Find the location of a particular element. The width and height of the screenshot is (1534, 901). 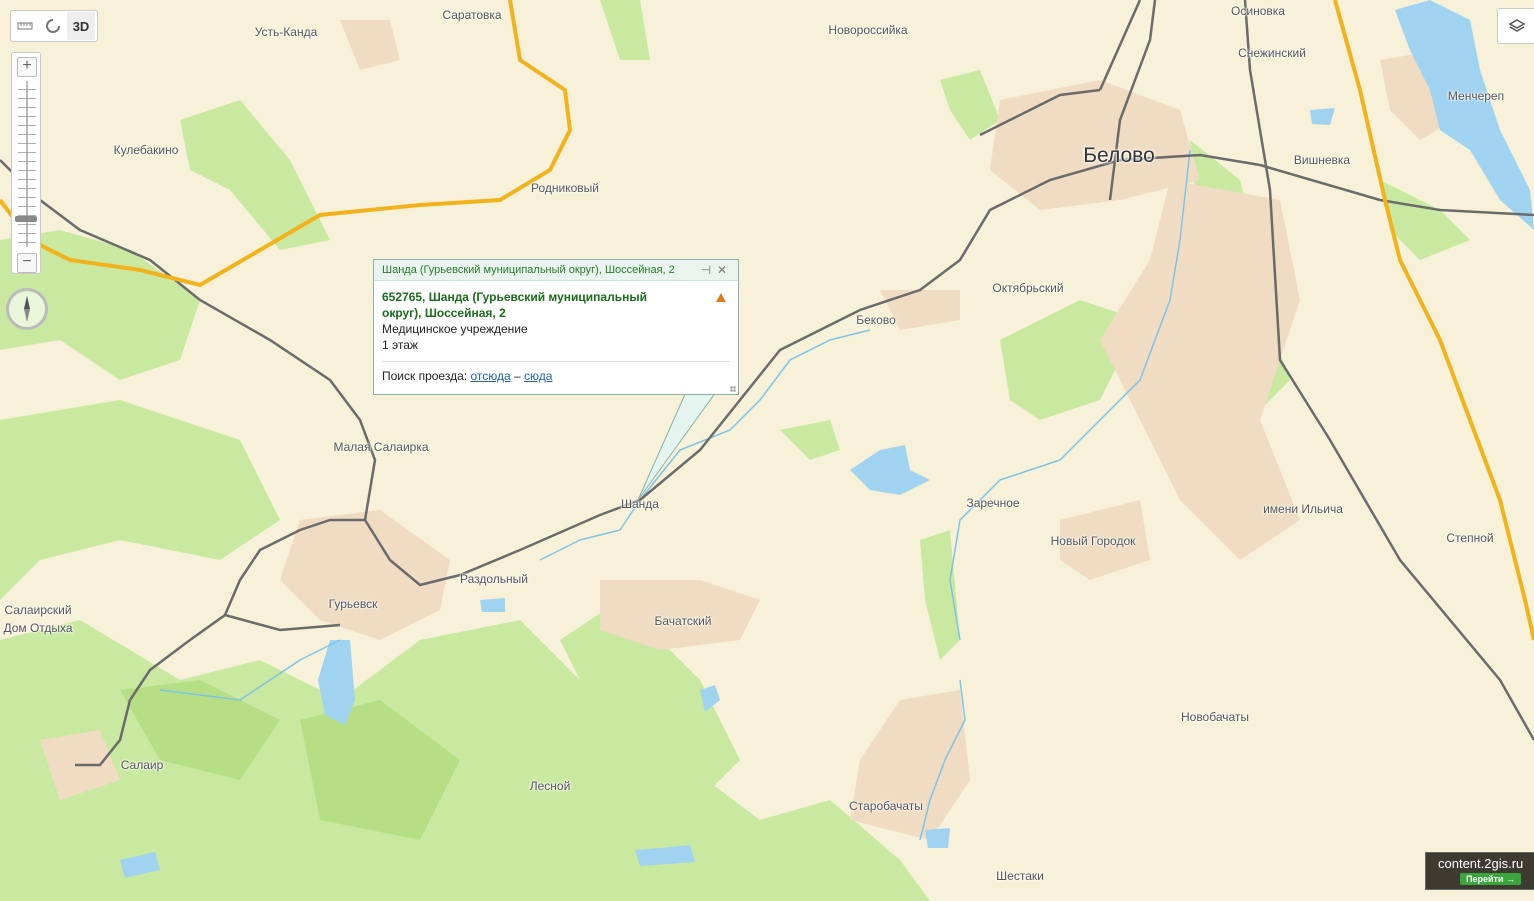

route-dash: – is located at coordinates (517, 376).